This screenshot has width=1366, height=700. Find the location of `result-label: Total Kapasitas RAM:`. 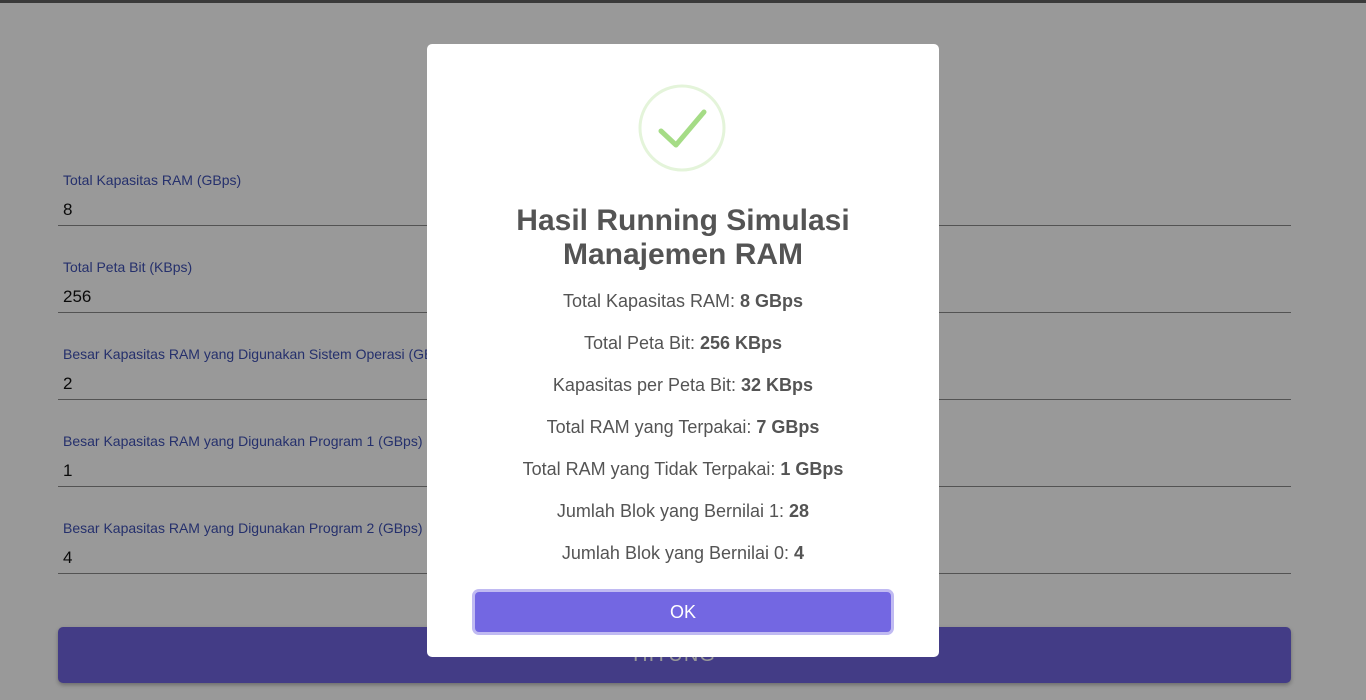

result-label: Total Kapasitas RAM: is located at coordinates (651, 301).